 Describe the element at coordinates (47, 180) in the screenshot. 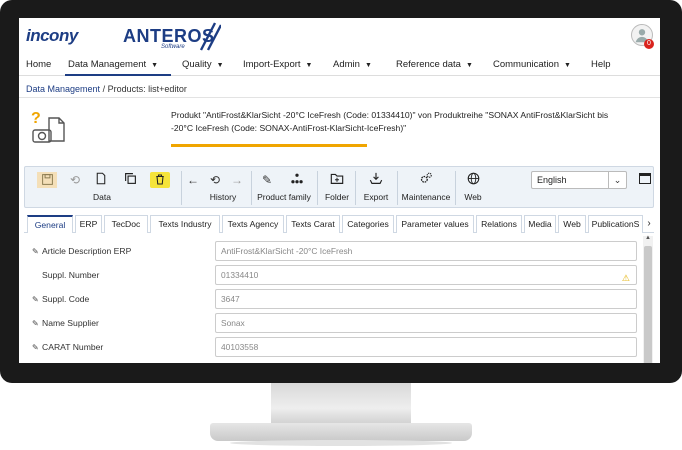

I see `save-icon` at that location.